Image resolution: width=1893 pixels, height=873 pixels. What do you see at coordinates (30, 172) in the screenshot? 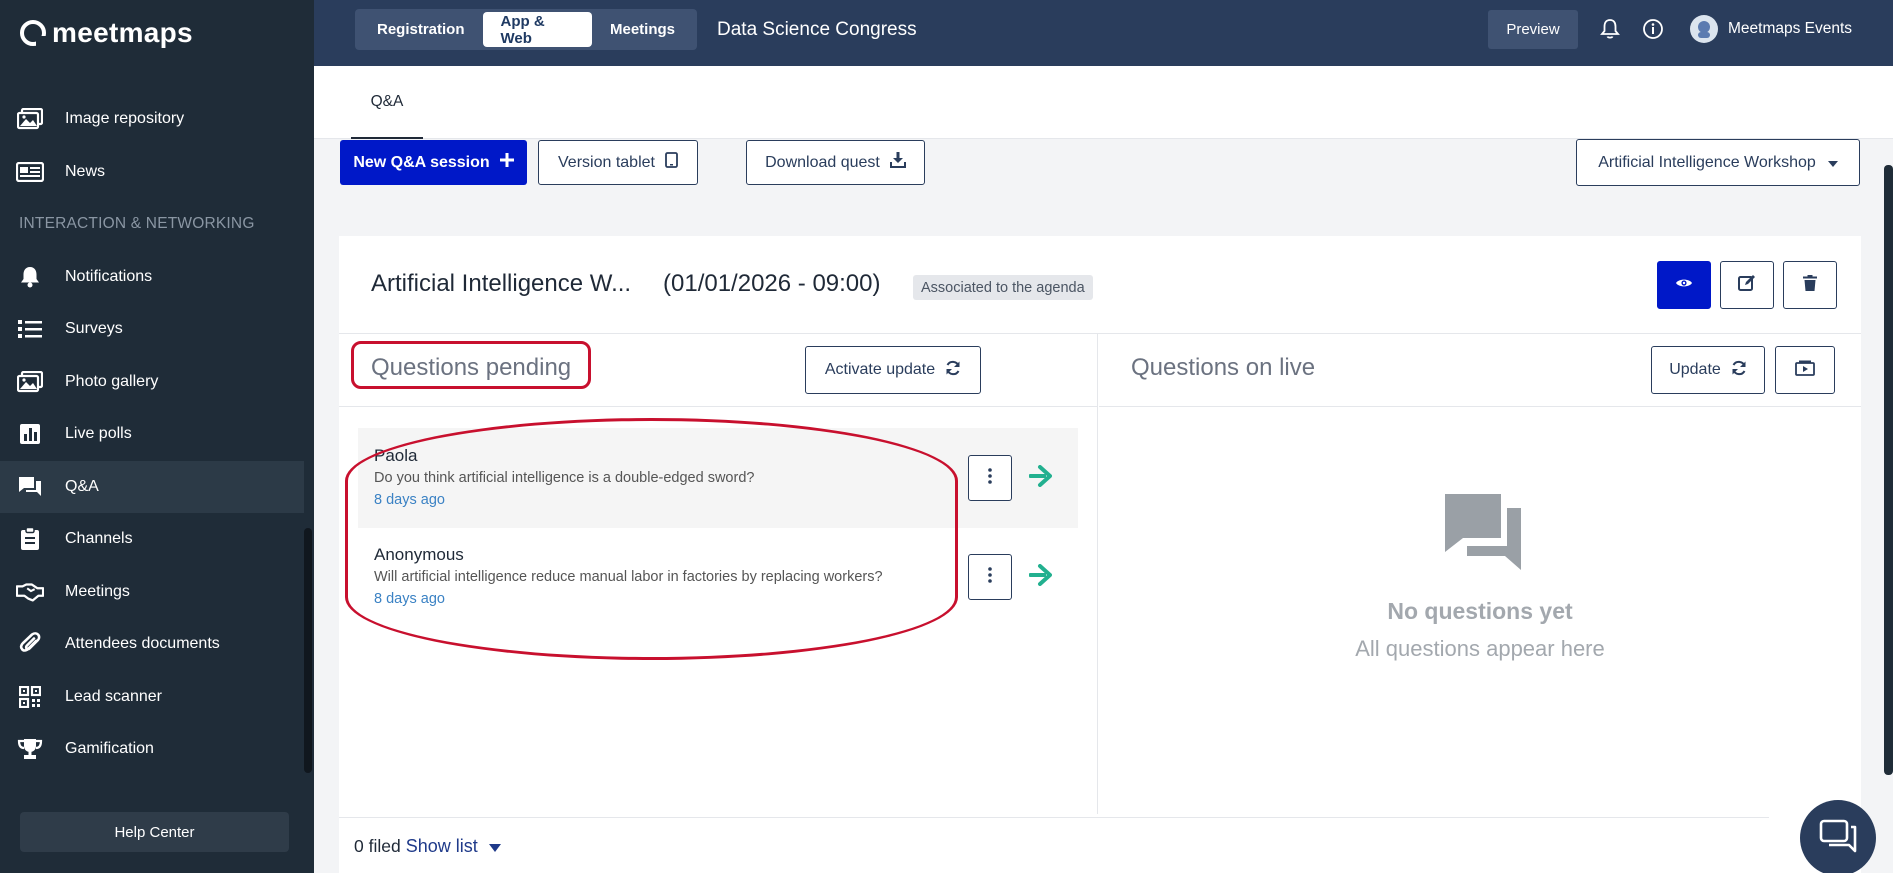
I see `newspaper-icon` at bounding box center [30, 172].